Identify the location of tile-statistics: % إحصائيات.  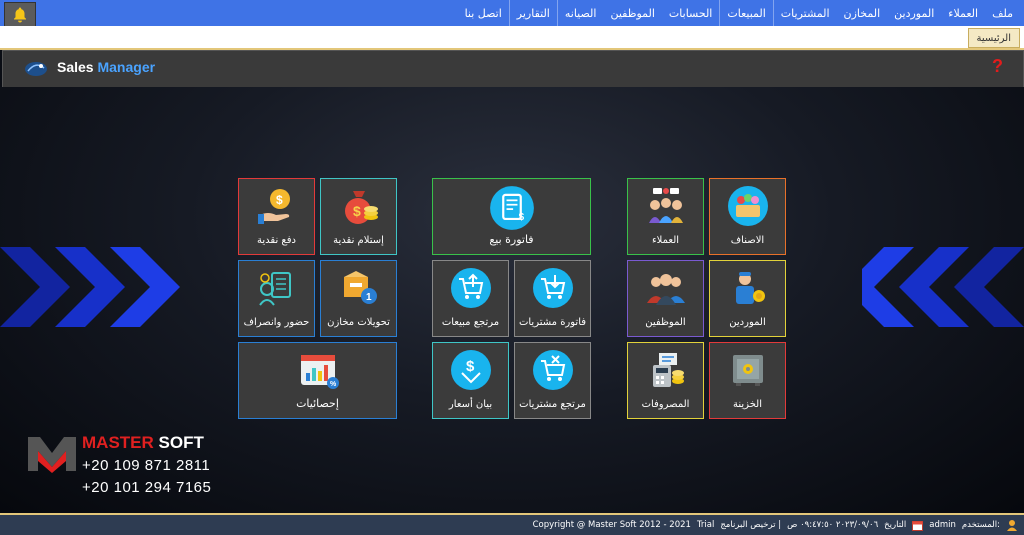
(317, 380).